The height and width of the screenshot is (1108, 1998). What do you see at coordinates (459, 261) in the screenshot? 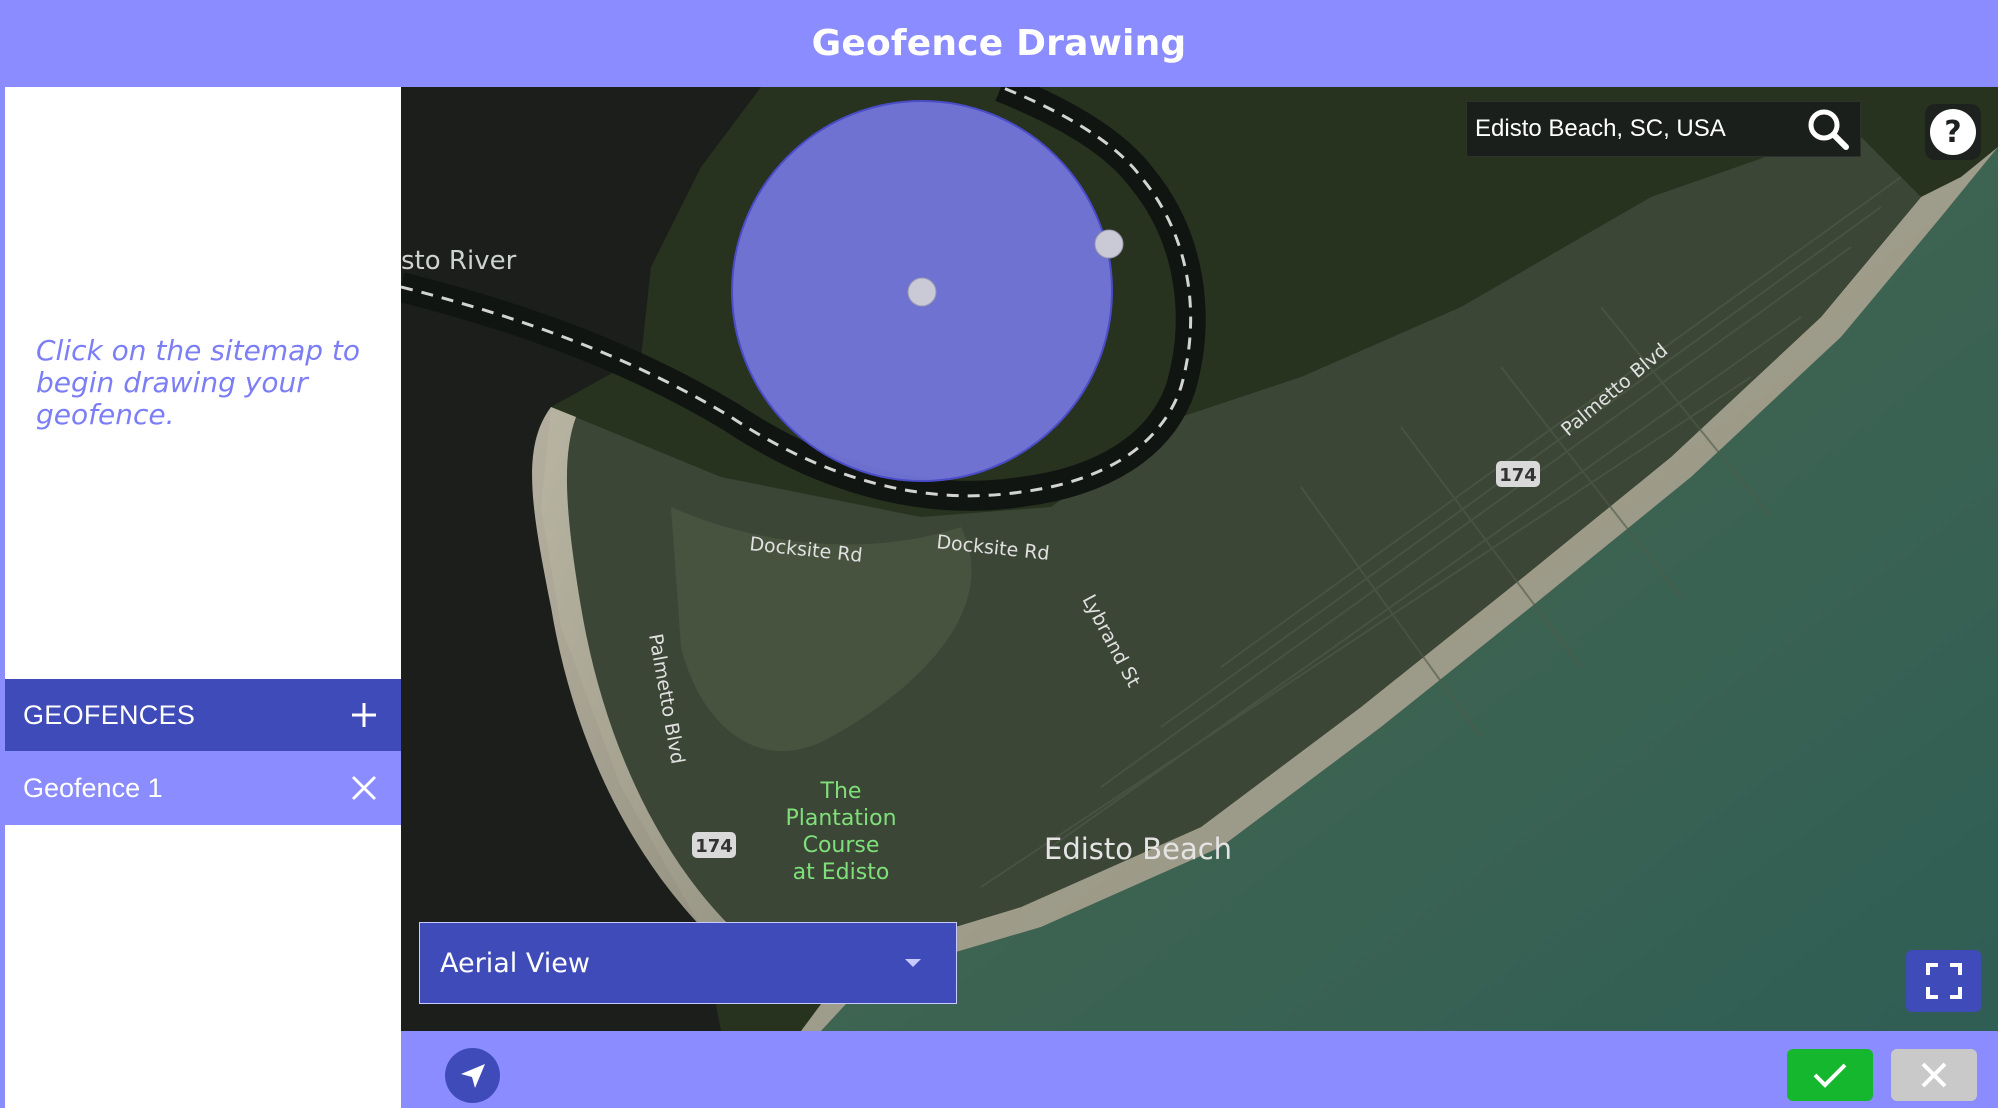
I see `map-label-river: sto River` at bounding box center [459, 261].